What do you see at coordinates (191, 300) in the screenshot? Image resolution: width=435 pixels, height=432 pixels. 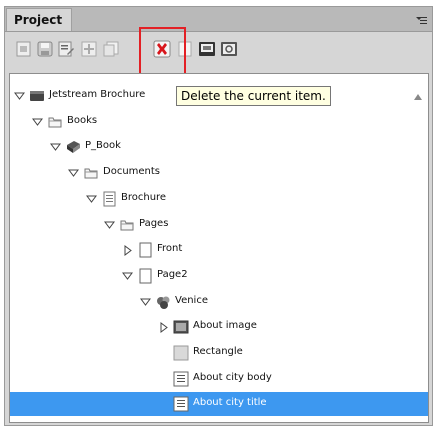 I see `tree-row-label: Venice` at bounding box center [191, 300].